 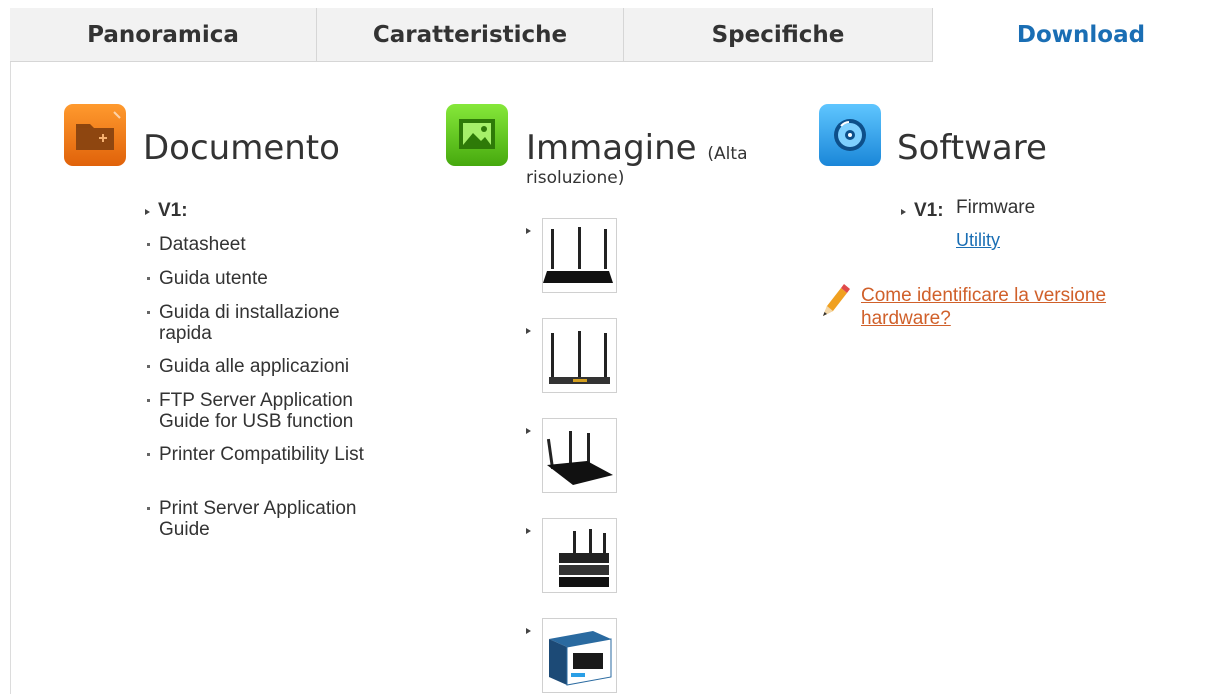 I want to click on software-header, so click(x=850, y=135).